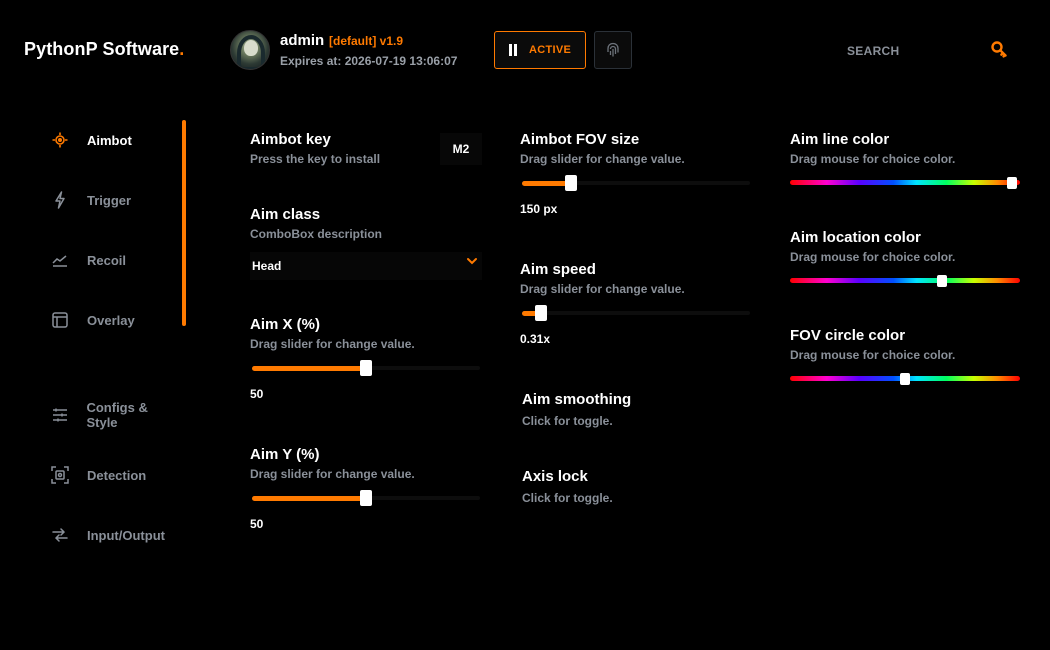 The image size is (1050, 650). Describe the element at coordinates (257, 524) in the screenshot. I see `aim-y-value: 50` at that location.